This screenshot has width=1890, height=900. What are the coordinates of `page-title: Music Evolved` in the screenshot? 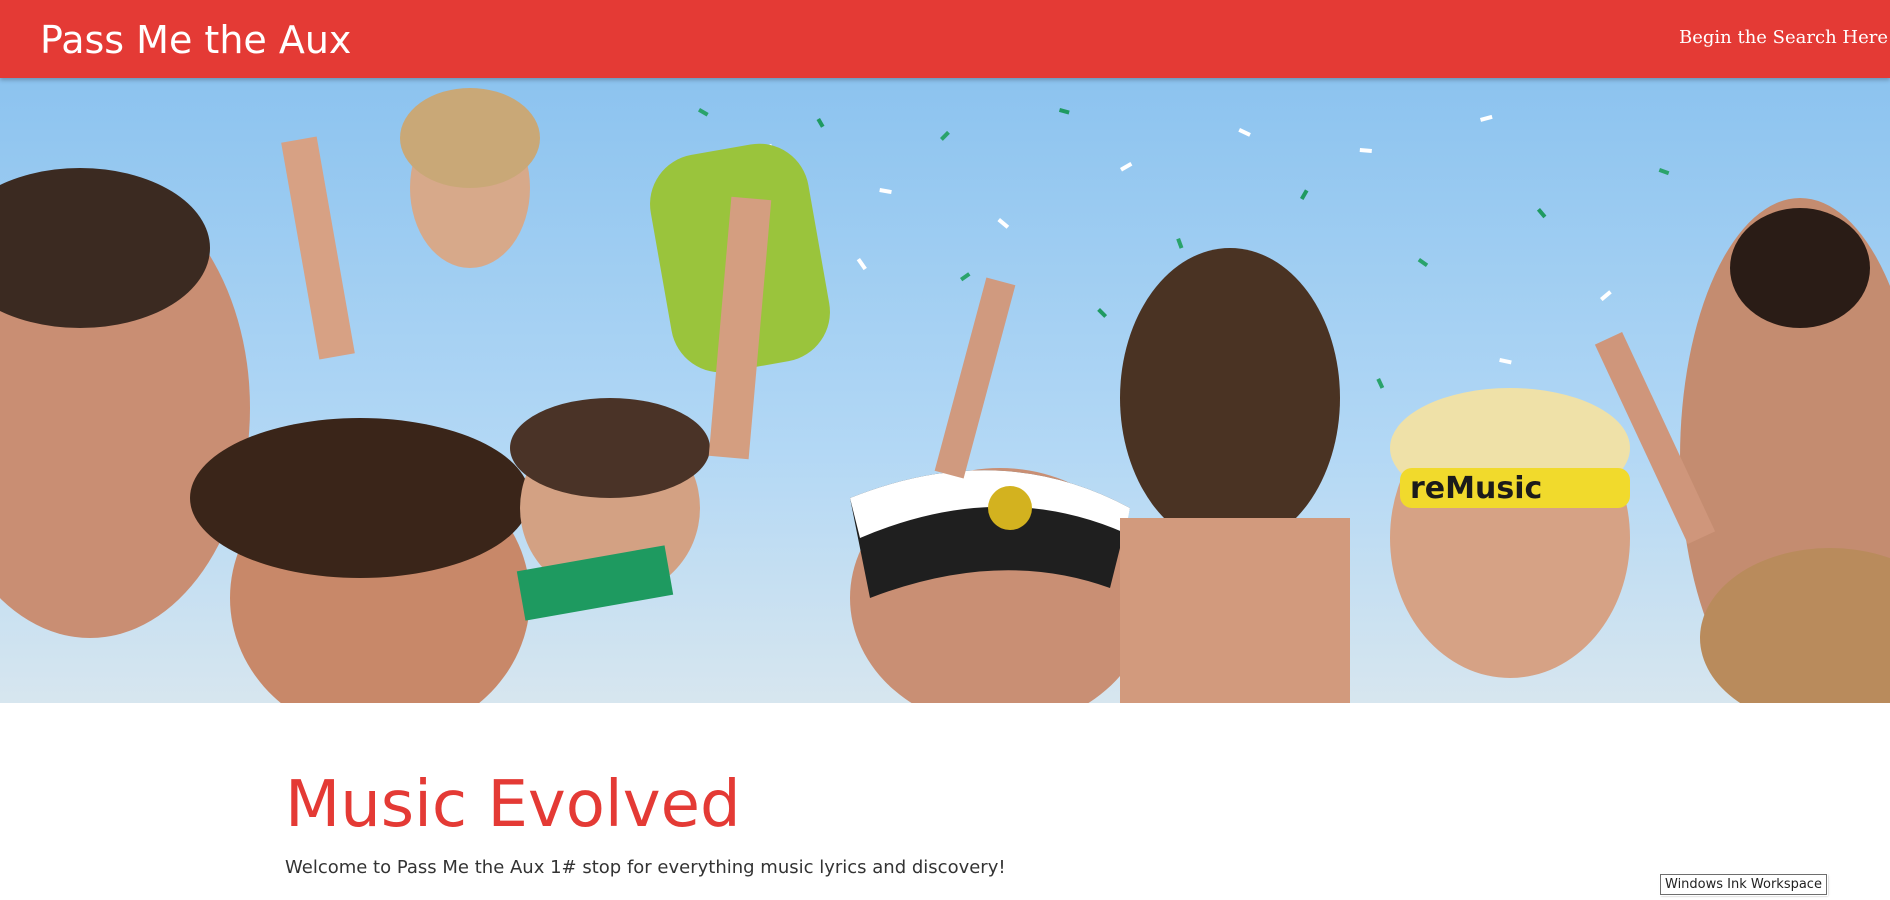 It's located at (513, 805).